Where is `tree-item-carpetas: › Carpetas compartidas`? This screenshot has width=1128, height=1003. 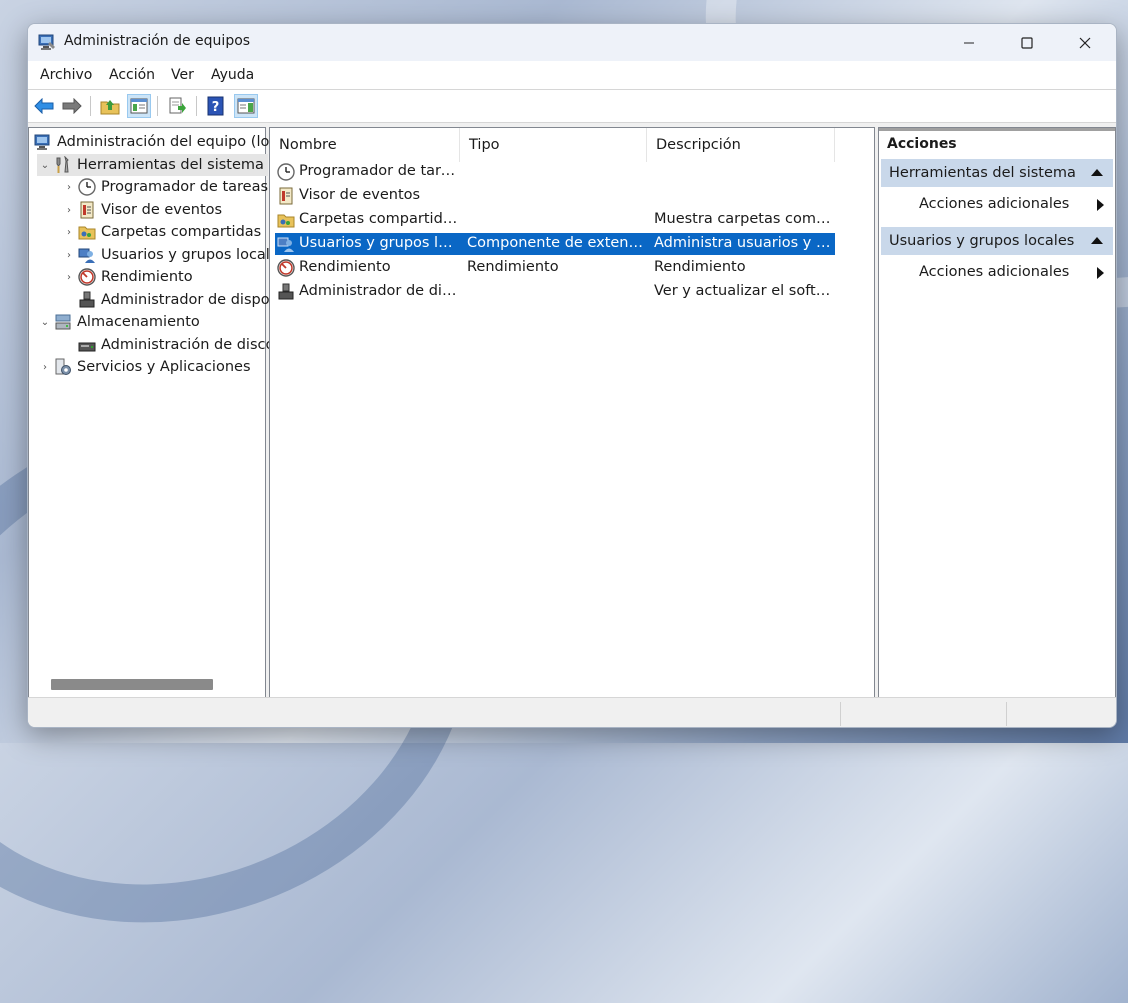 tree-item-carpetas: › Carpetas compartidas is located at coordinates (161, 232).